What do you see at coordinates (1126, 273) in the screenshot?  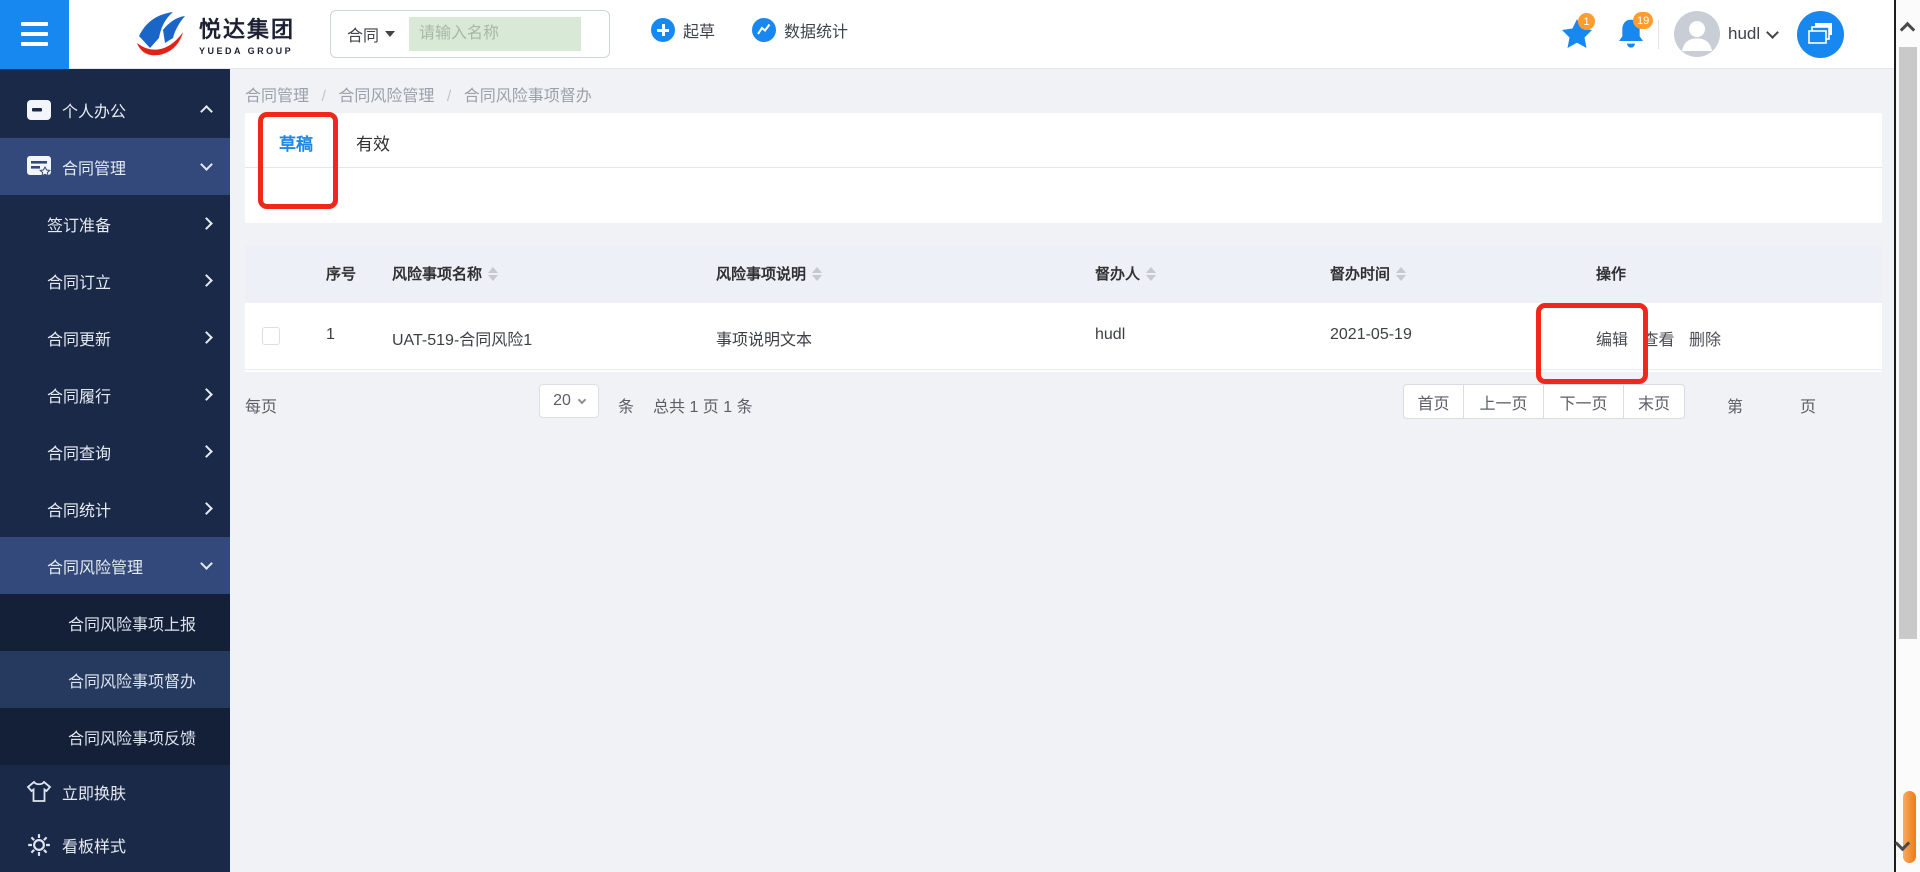 I see `col-header-supervisor: 督办人` at bounding box center [1126, 273].